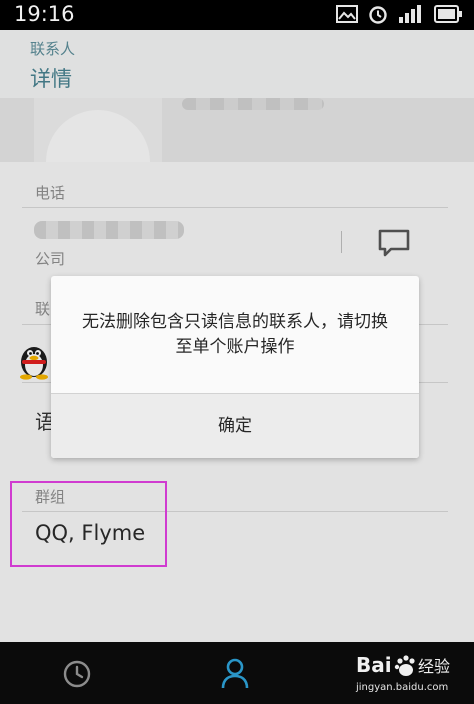 Image resolution: width=474 pixels, height=704 pixels. I want to click on dialog-message-text: 无法删除包含只读信息的联系人，请切换至单个账户操作, so click(235, 334).